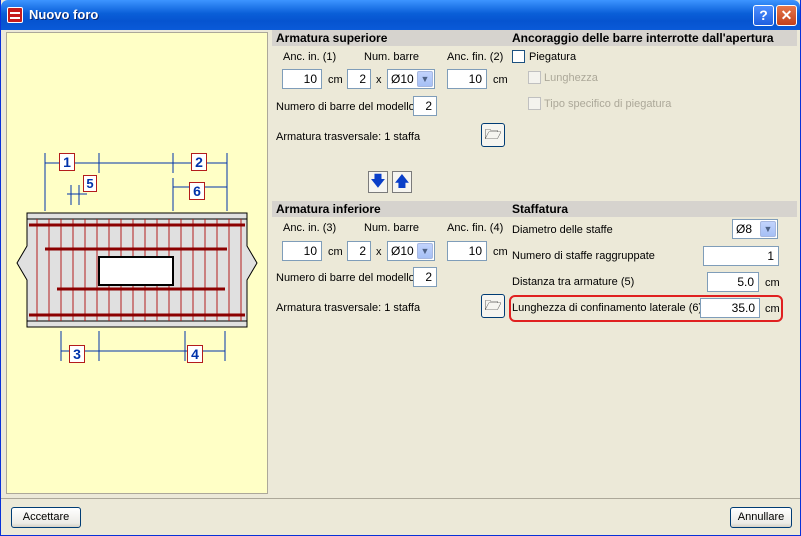 This screenshot has height=536, width=801. Describe the element at coordinates (77, 354) in the screenshot. I see `dim-label-3: 3` at that location.